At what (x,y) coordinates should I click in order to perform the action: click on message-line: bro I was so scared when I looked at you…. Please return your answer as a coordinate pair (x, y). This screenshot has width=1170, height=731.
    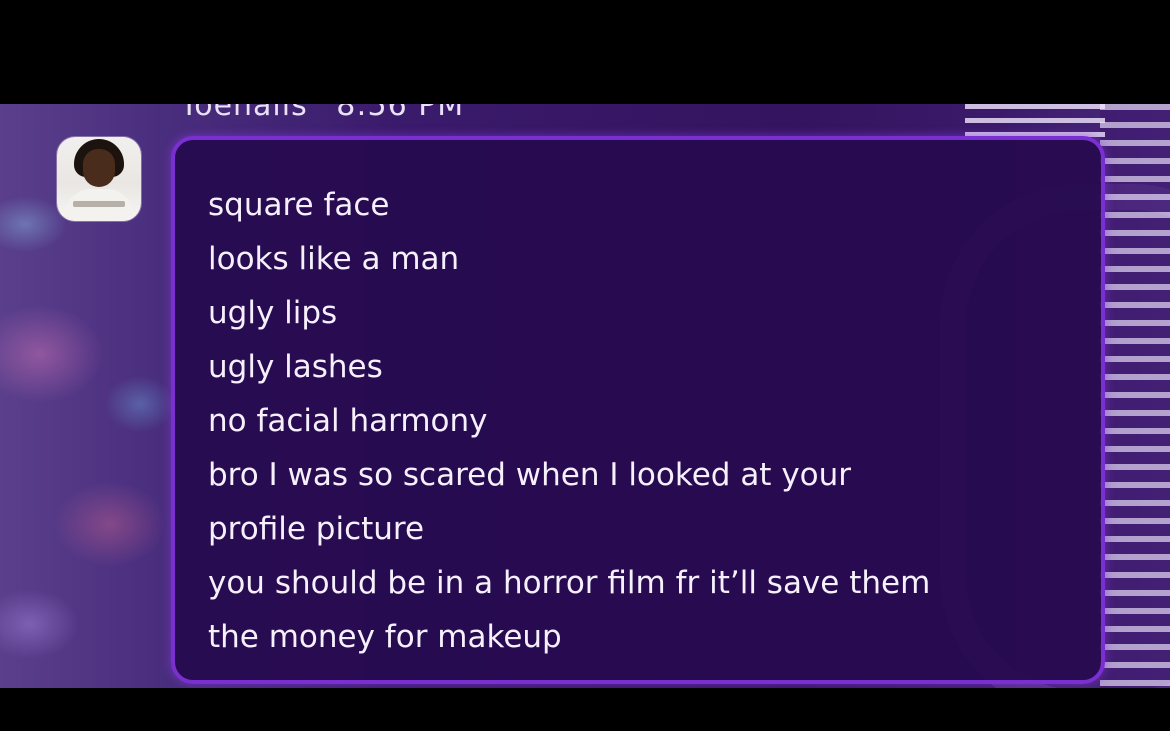
    Looking at the image, I should click on (530, 475).